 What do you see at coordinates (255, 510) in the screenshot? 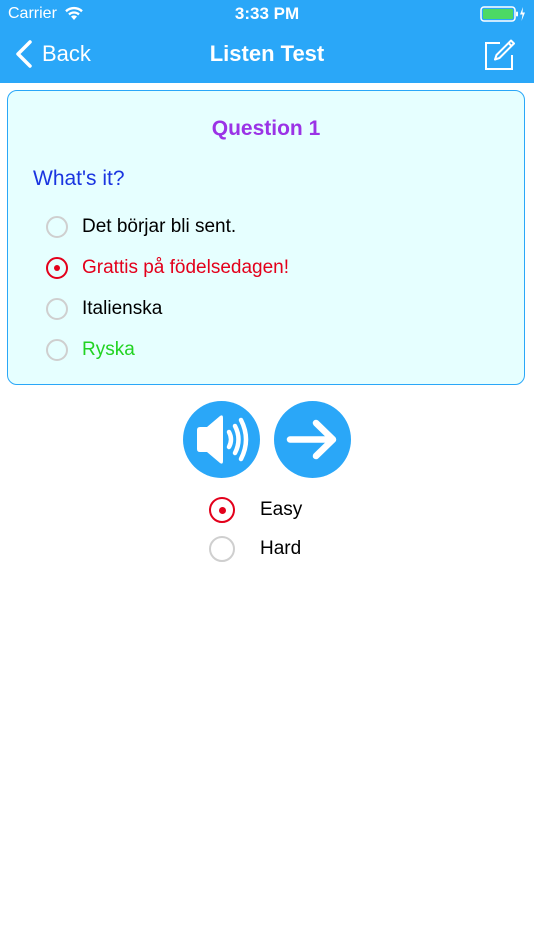
I see `difficulty-easy-option: Easy` at bounding box center [255, 510].